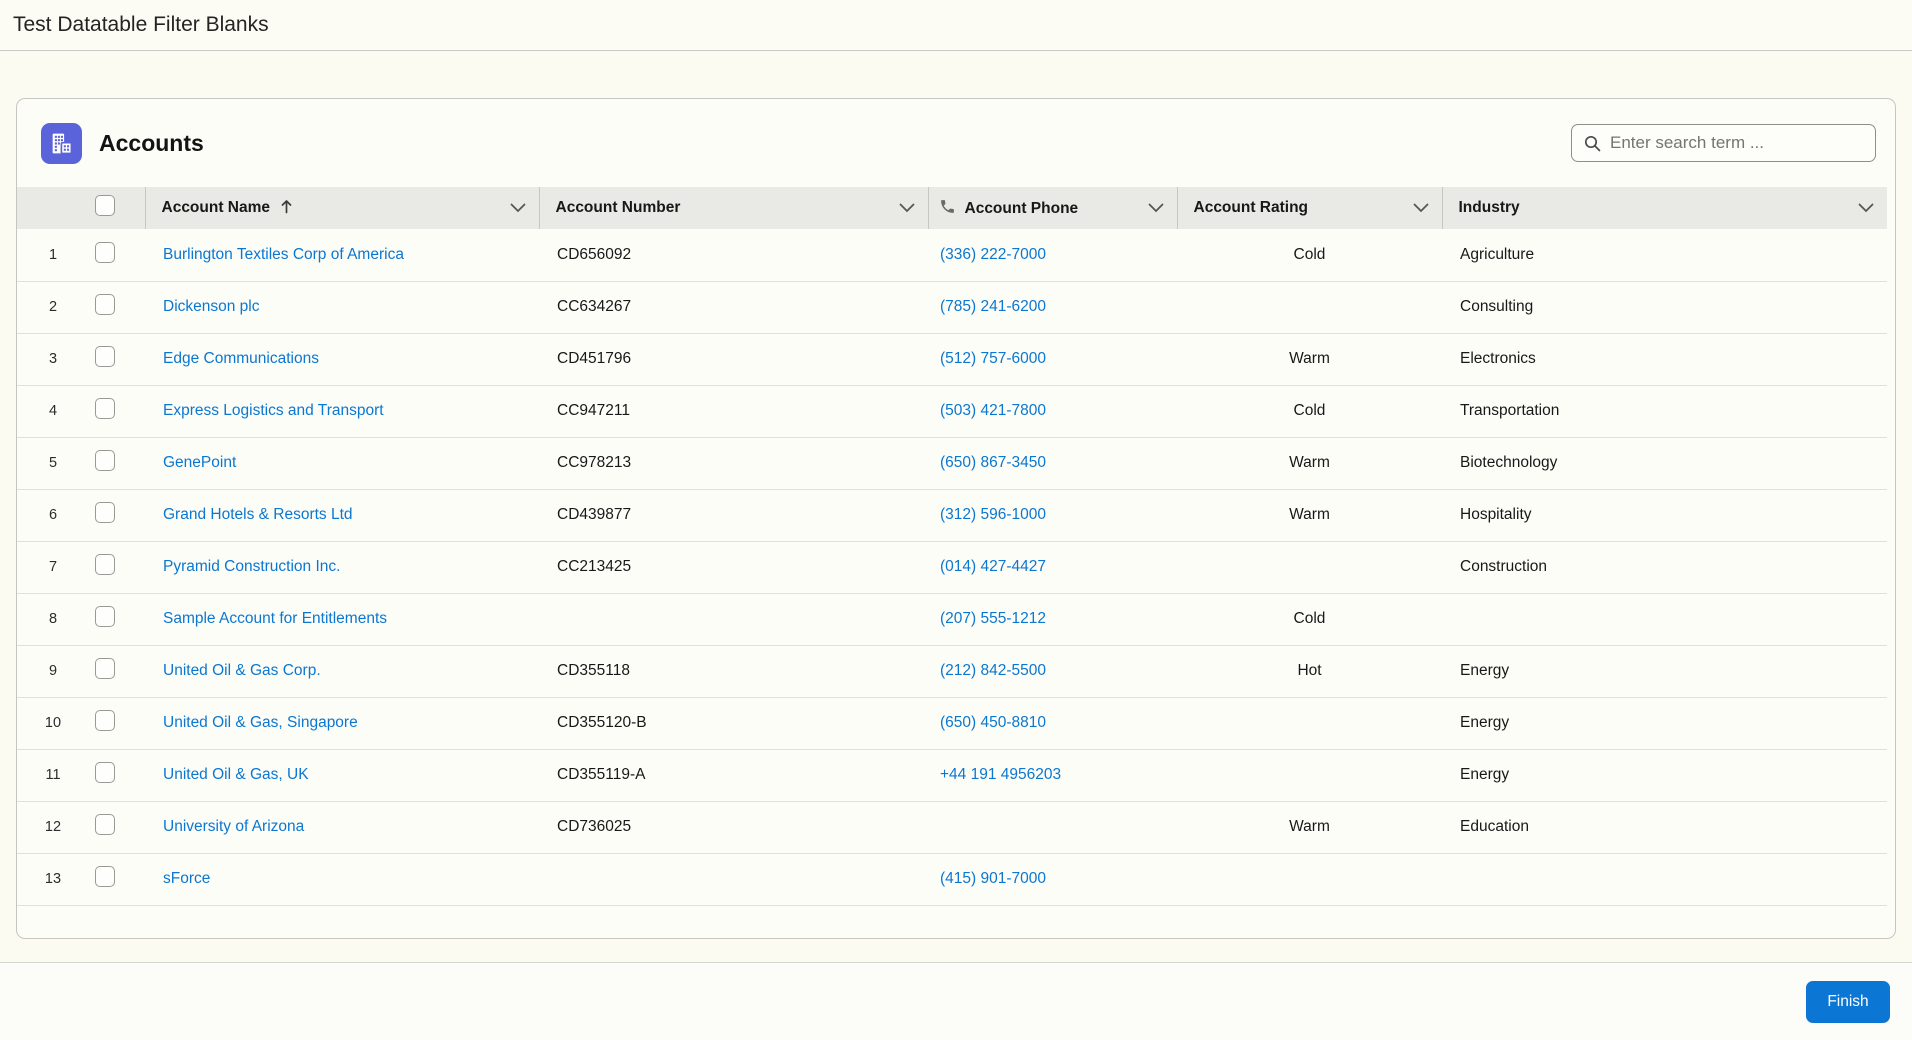 The height and width of the screenshot is (1040, 1912). Describe the element at coordinates (211, 306) in the screenshot. I see `account-name-link: Dickenson plc` at that location.